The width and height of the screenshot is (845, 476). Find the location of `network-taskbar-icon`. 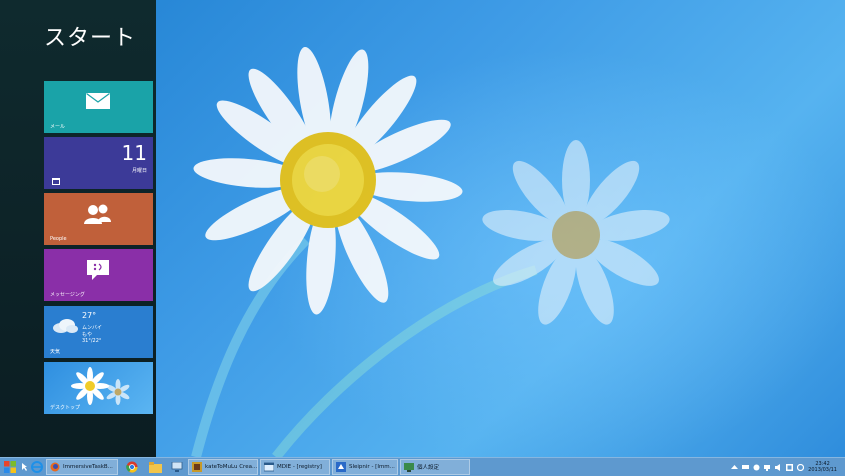

network-taskbar-icon is located at coordinates (177, 467).